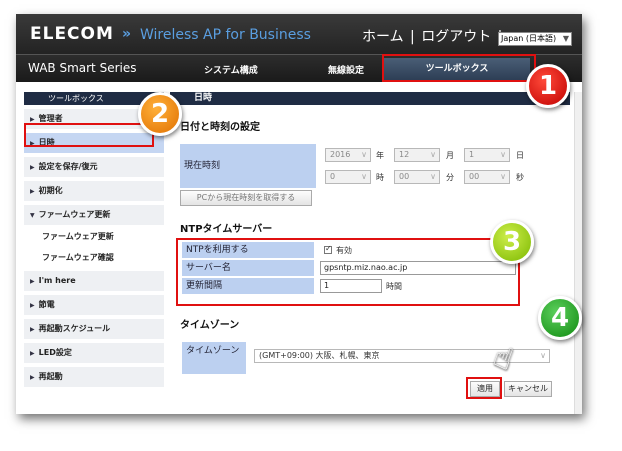  Describe the element at coordinates (231, 69) in the screenshot. I see `tab-system: システム構成` at that location.